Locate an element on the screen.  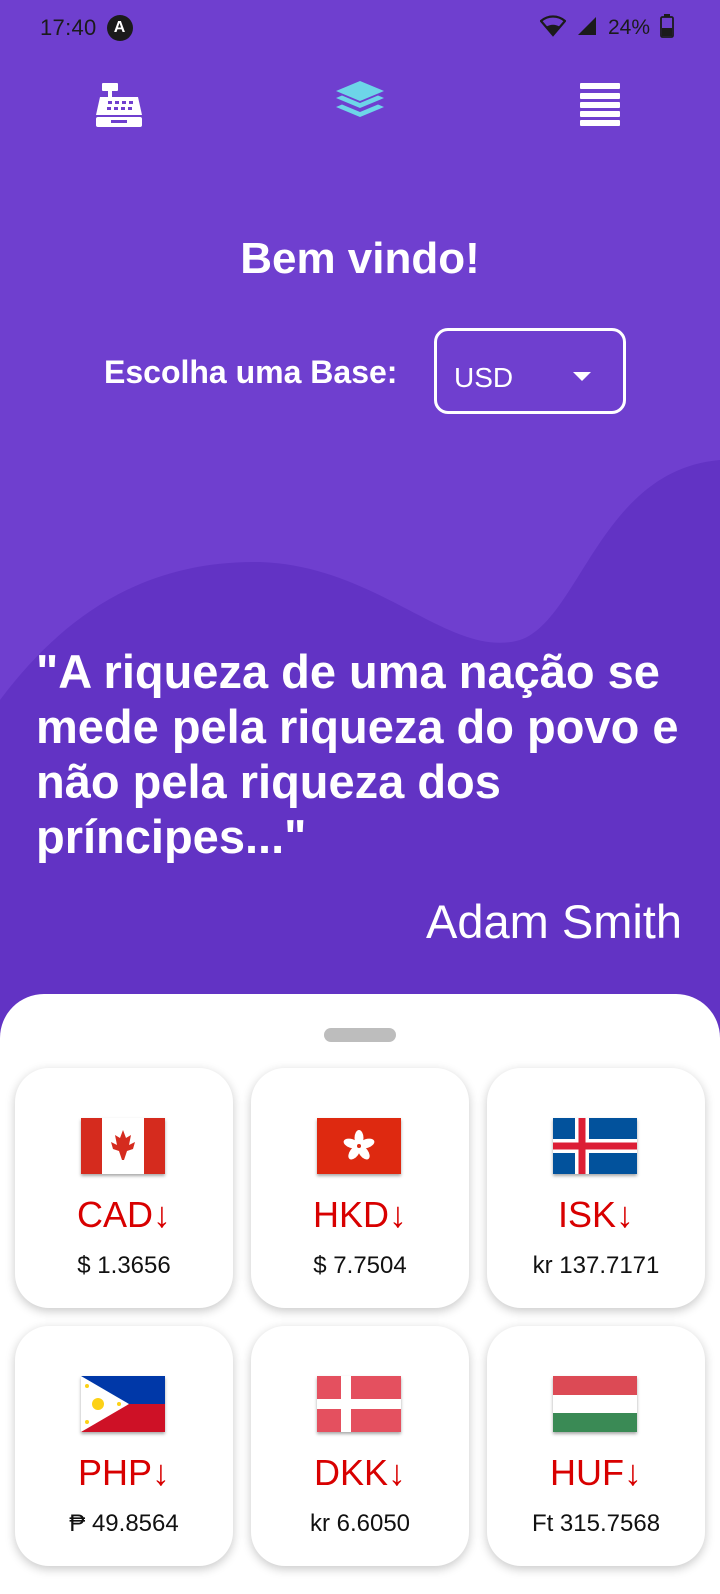
base-select-value: USD is located at coordinates (484, 377).